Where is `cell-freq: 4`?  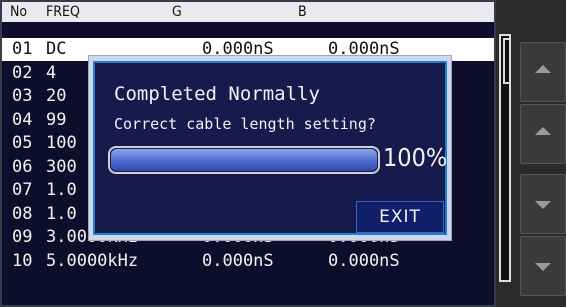 cell-freq: 4 is located at coordinates (51, 72).